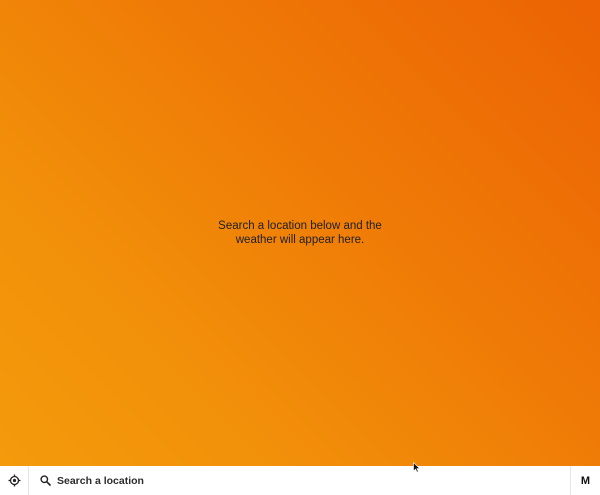 Image resolution: width=600 pixels, height=495 pixels. I want to click on current-location-button, so click(14, 480).